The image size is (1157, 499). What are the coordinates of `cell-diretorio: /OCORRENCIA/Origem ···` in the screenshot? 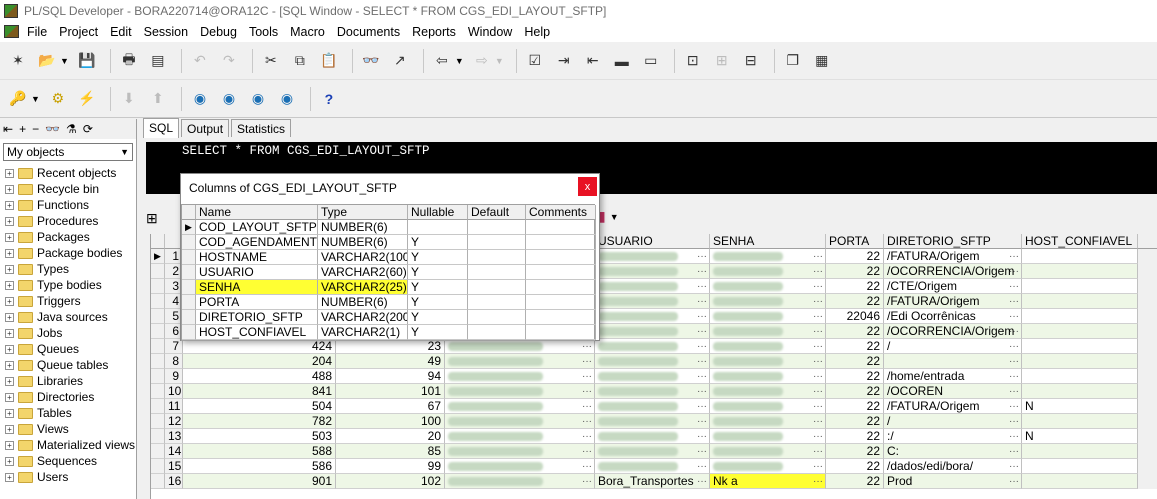 It's located at (953, 271).